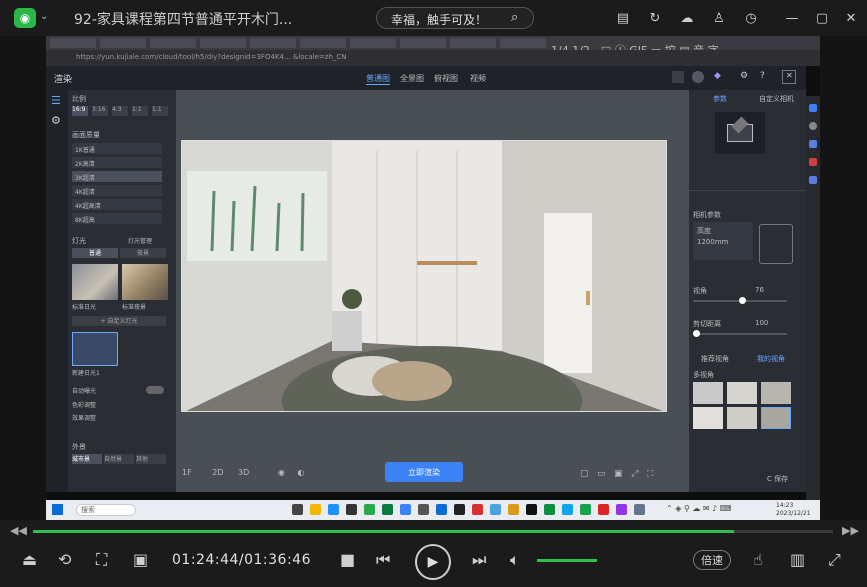 Image resolution: width=867 pixels, height=587 pixels. Describe the element at coordinates (300, 472) in the screenshot. I see `visibility-icon: ◐` at that location.